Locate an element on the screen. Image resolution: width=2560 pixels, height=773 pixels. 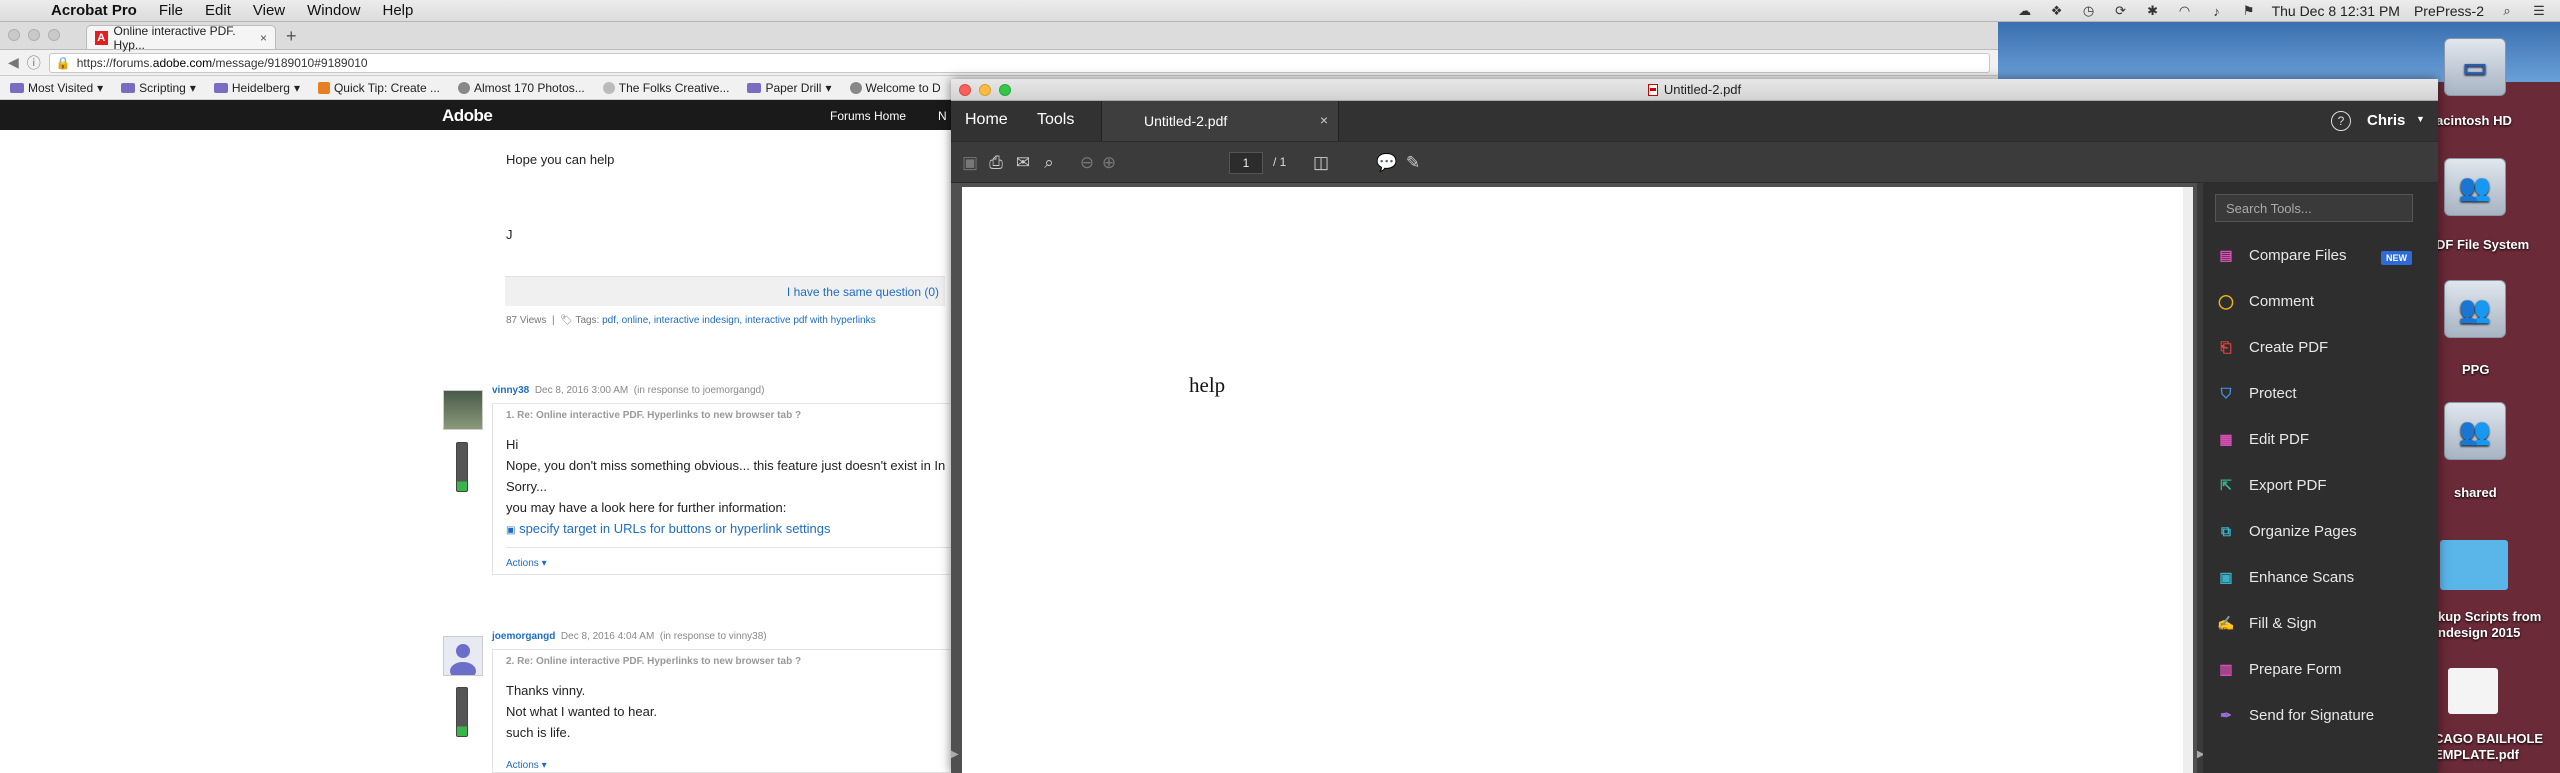
bookmark-most-visited: Most Visited ▾ is located at coordinates (56, 88).